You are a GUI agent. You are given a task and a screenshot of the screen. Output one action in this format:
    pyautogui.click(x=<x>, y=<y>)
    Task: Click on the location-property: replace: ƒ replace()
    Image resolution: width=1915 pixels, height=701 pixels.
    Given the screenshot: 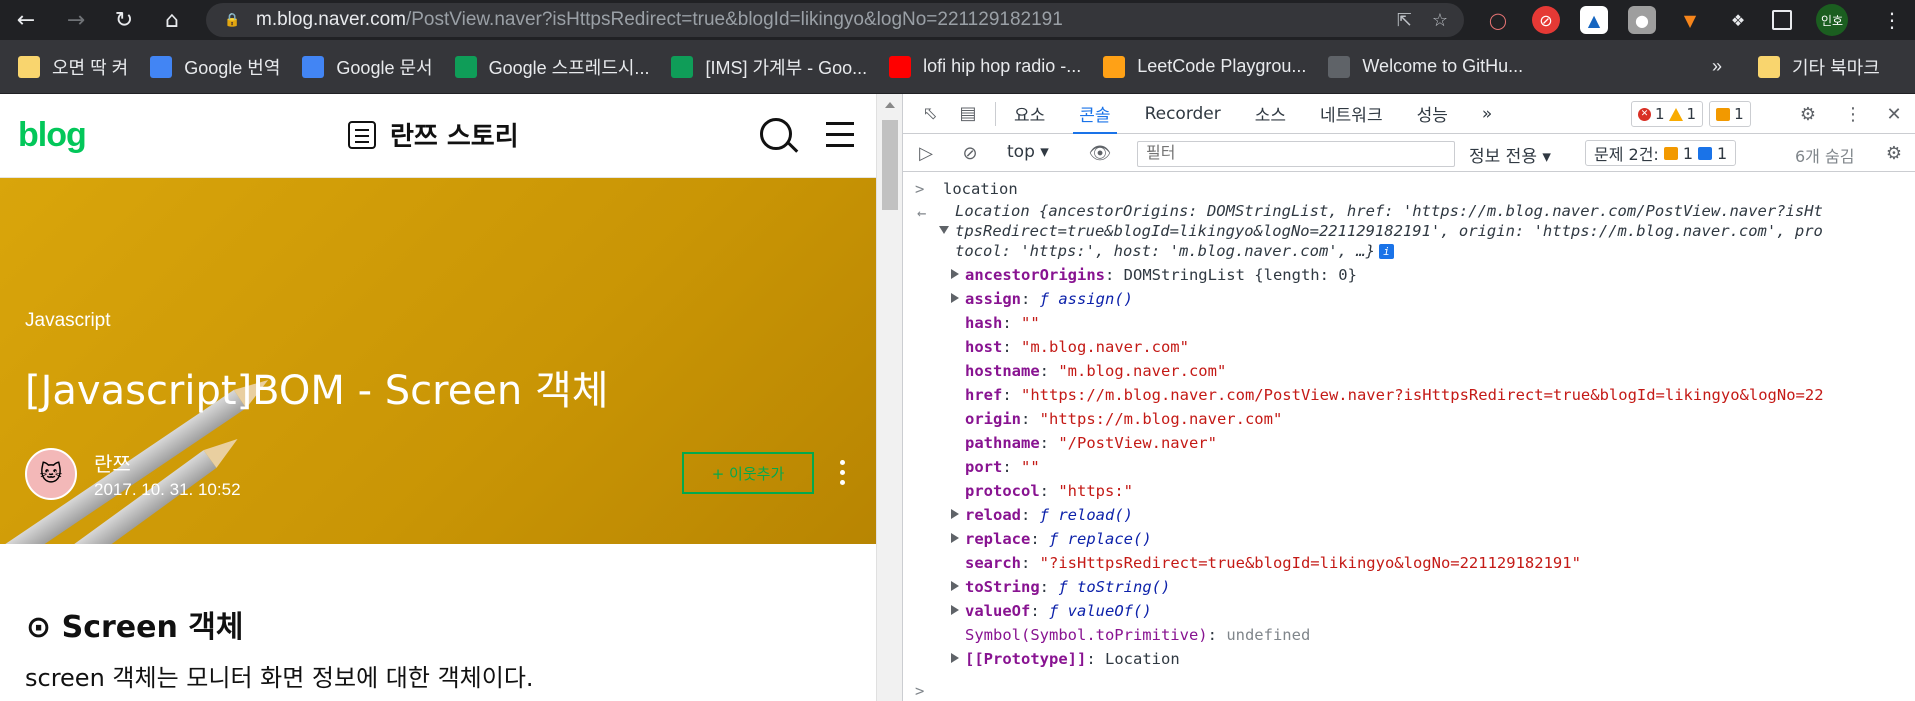 What is the action you would take?
    pyautogui.click(x=1051, y=539)
    